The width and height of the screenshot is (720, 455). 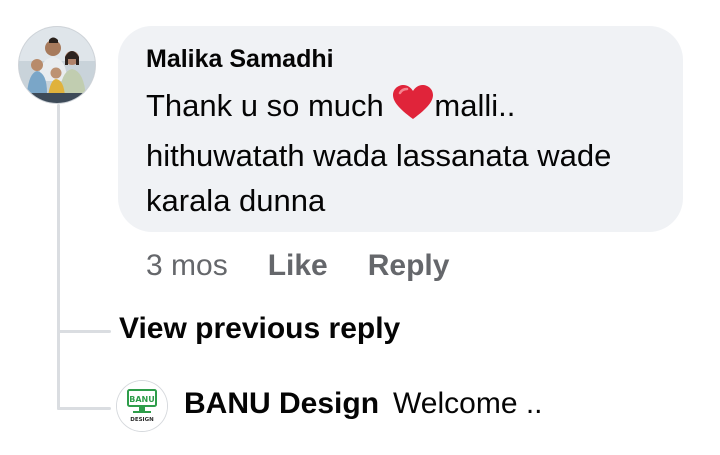 What do you see at coordinates (58, 257) in the screenshot?
I see `thread-line` at bounding box center [58, 257].